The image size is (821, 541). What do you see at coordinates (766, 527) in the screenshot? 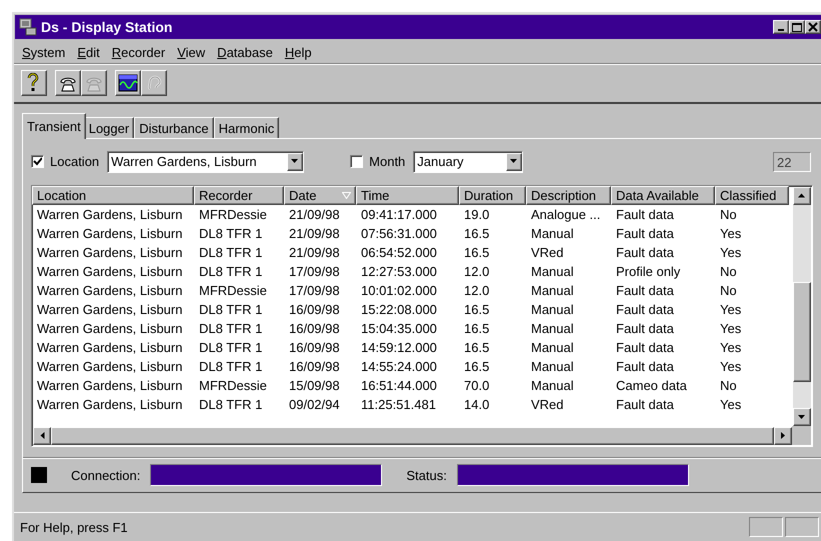
I see `status-pane` at bounding box center [766, 527].